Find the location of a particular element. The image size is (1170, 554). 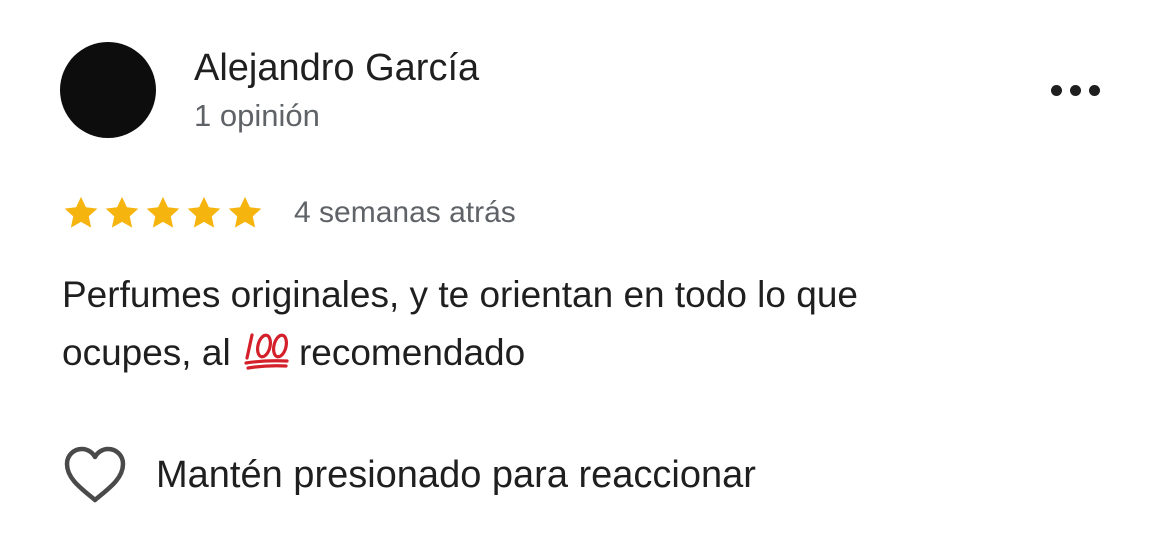

react-button: Mantén presionado para reaccionar is located at coordinates (409, 475).